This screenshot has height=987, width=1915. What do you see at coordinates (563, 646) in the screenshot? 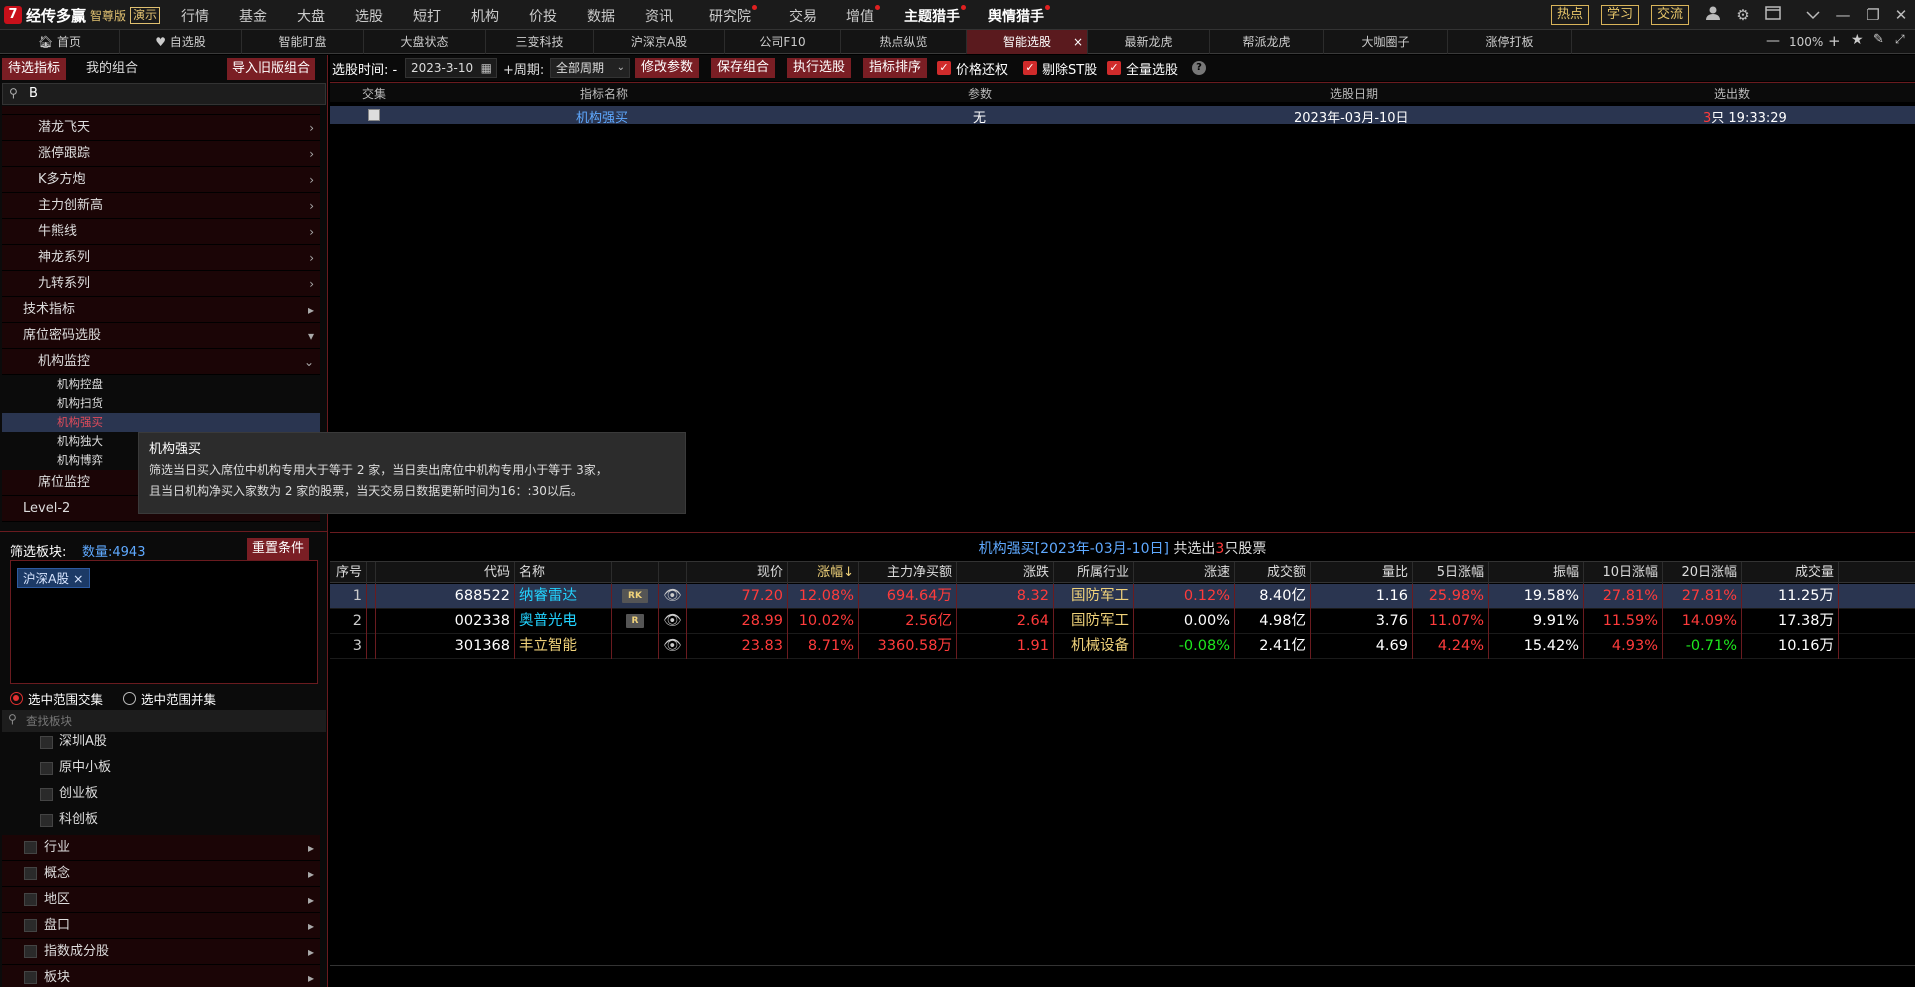
I see `cell-name: 丰立智能` at bounding box center [563, 646].